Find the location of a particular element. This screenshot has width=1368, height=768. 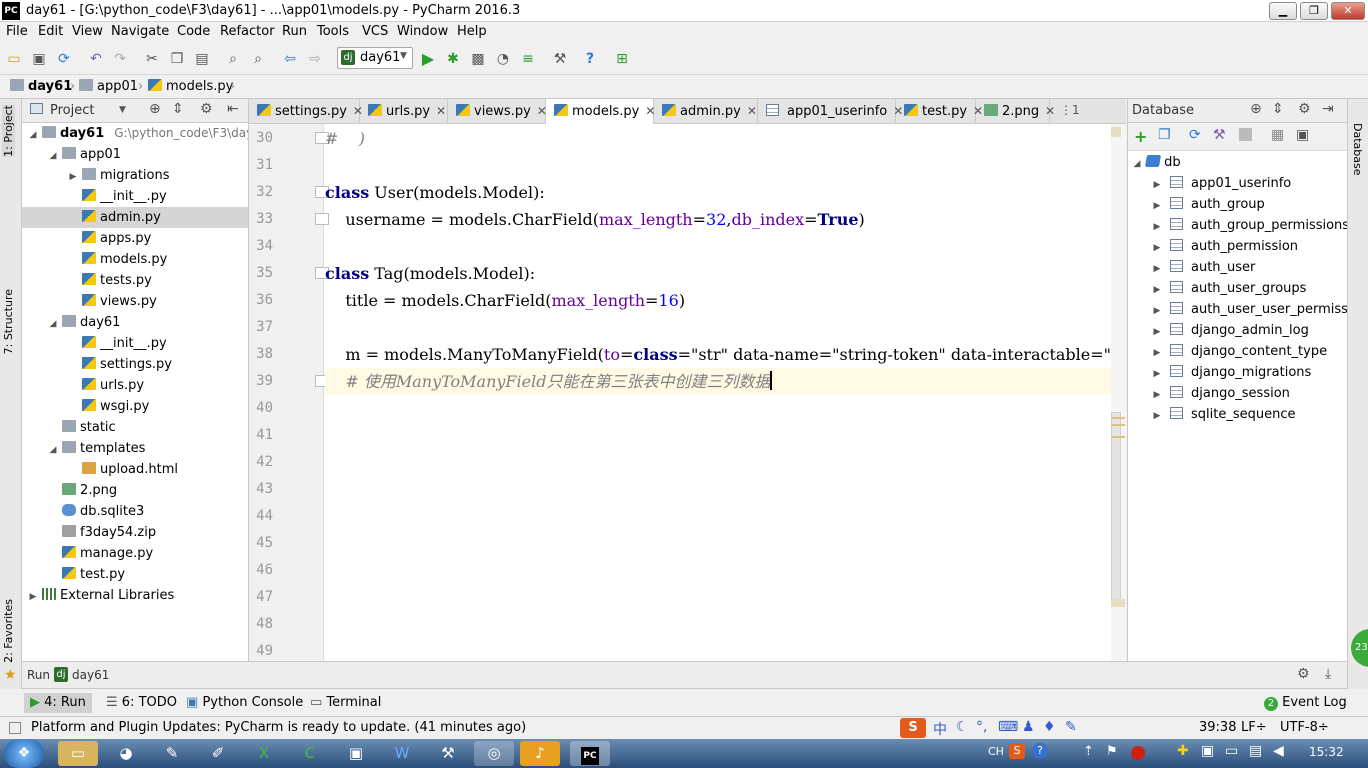

sogou-tray-icon: S is located at coordinates (1017, 751).